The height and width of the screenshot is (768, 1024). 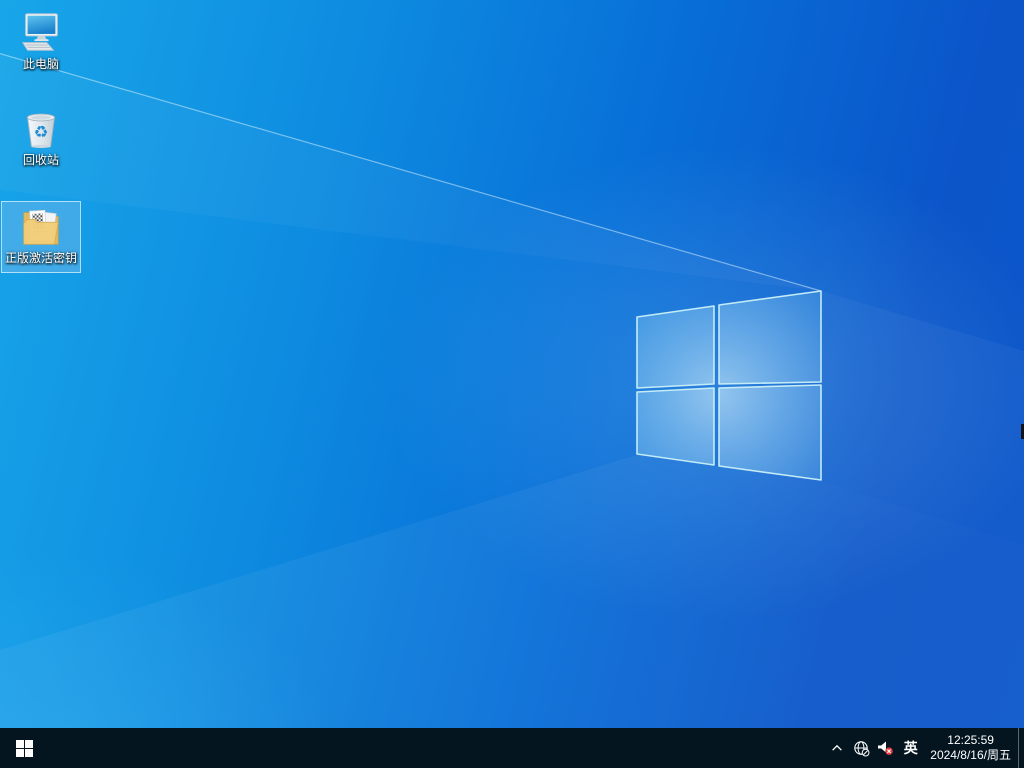 What do you see at coordinates (970, 740) in the screenshot?
I see `clock-time: 12:25:59` at bounding box center [970, 740].